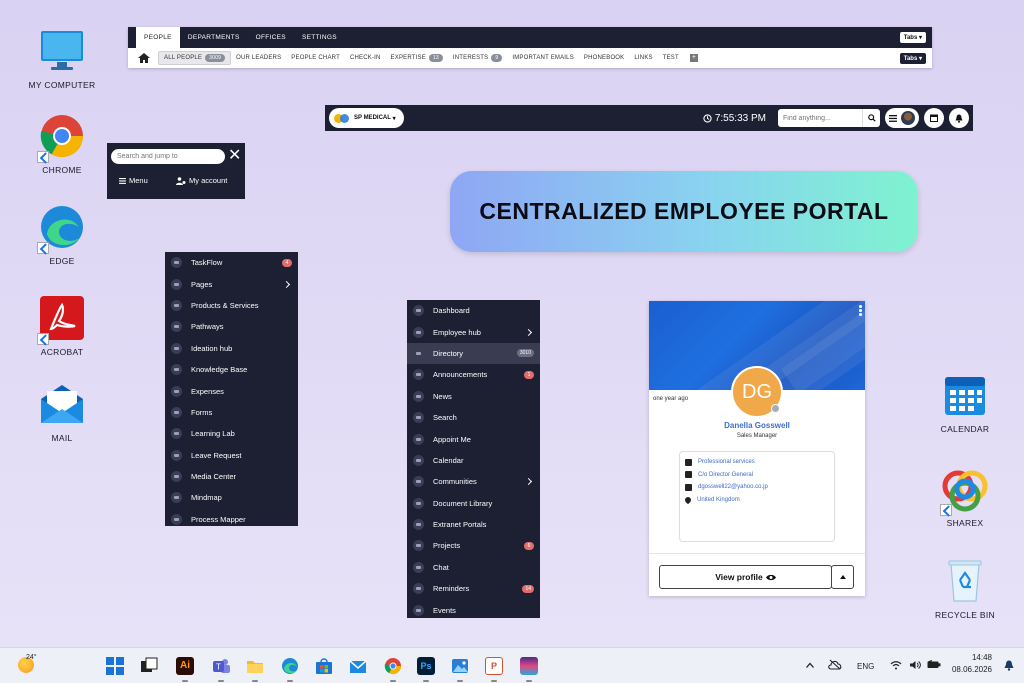 The height and width of the screenshot is (683, 1024). I want to click on detail-text: United Kingdom, so click(718, 500).